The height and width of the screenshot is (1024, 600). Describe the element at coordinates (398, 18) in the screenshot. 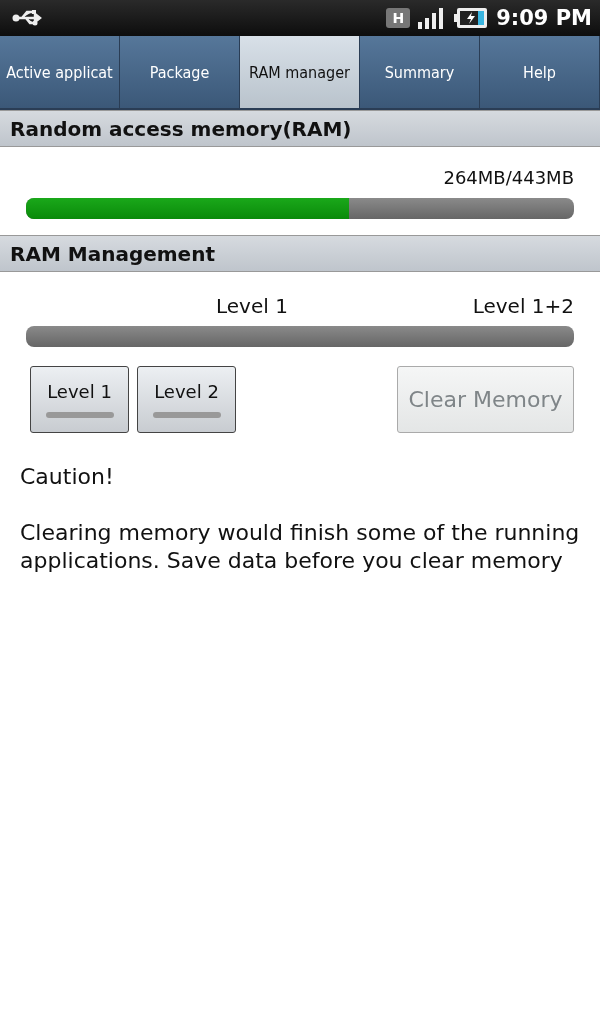

I see `network-badge: H` at that location.